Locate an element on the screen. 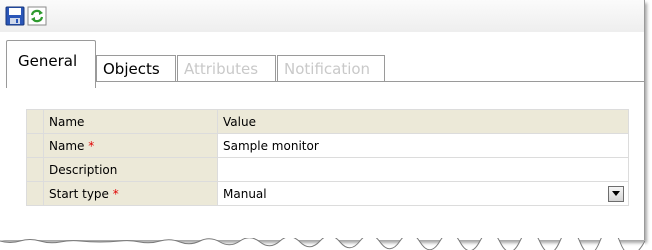  column-header-value: Value is located at coordinates (423, 121).